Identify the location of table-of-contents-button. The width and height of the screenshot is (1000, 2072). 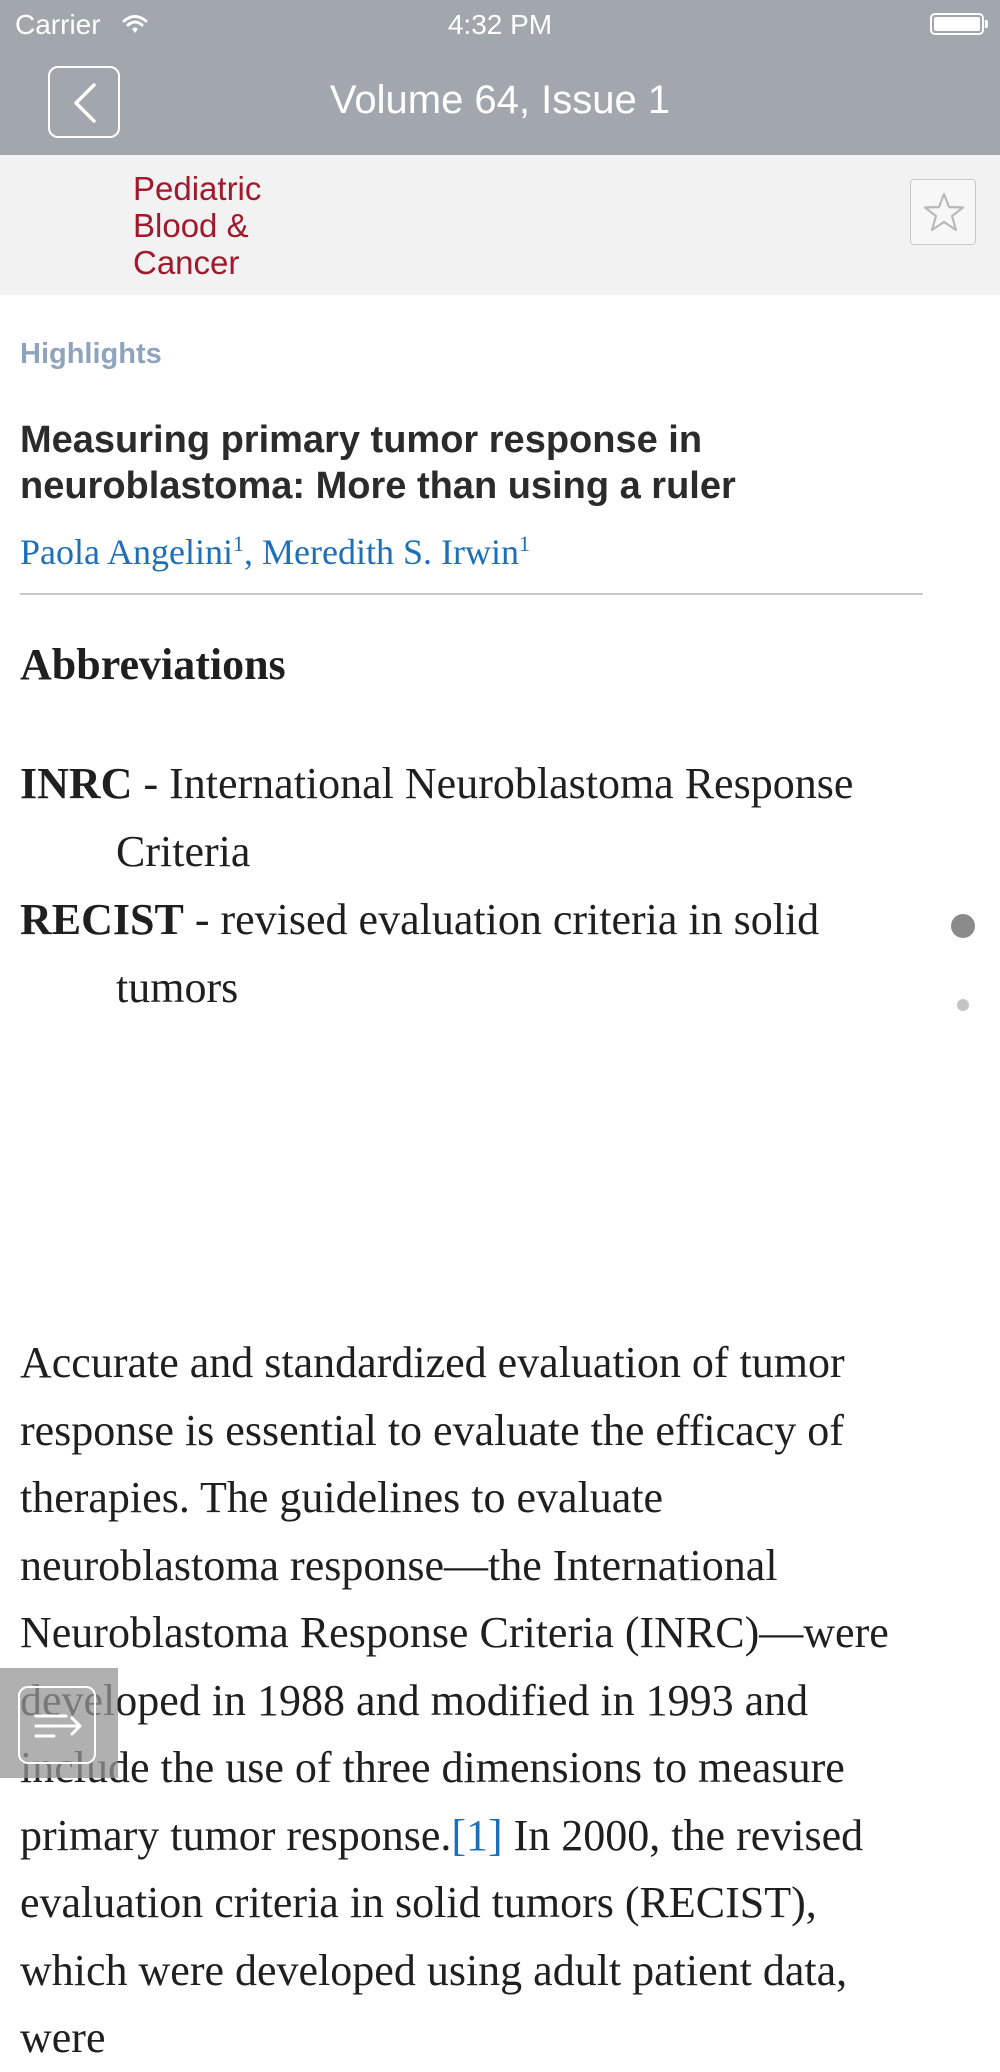
(59, 1723).